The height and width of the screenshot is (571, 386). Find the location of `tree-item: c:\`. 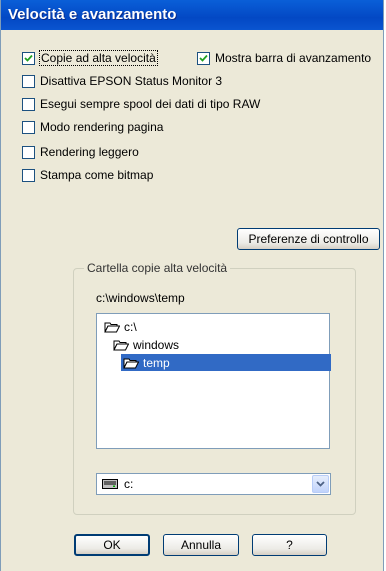

tree-item: c:\ is located at coordinates (209, 326).